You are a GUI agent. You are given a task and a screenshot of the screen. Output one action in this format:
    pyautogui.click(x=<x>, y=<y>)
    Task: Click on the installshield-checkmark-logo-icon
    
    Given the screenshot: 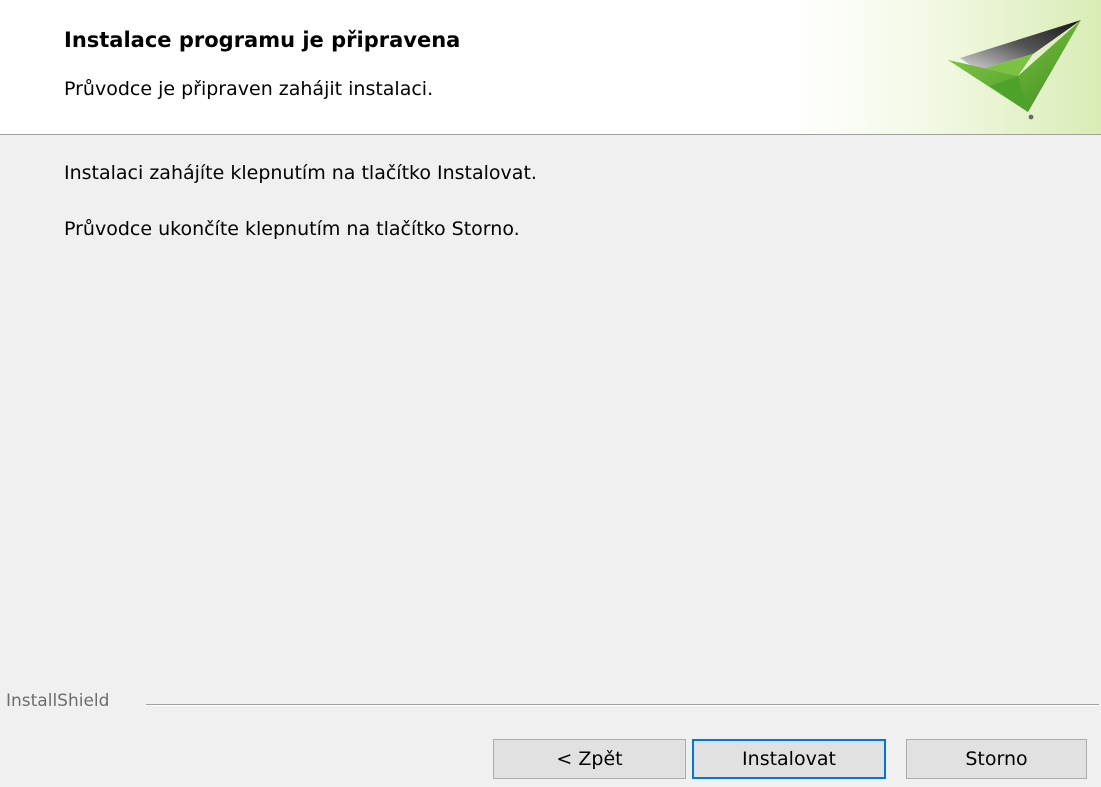 What is the action you would take?
    pyautogui.click(x=1014, y=70)
    